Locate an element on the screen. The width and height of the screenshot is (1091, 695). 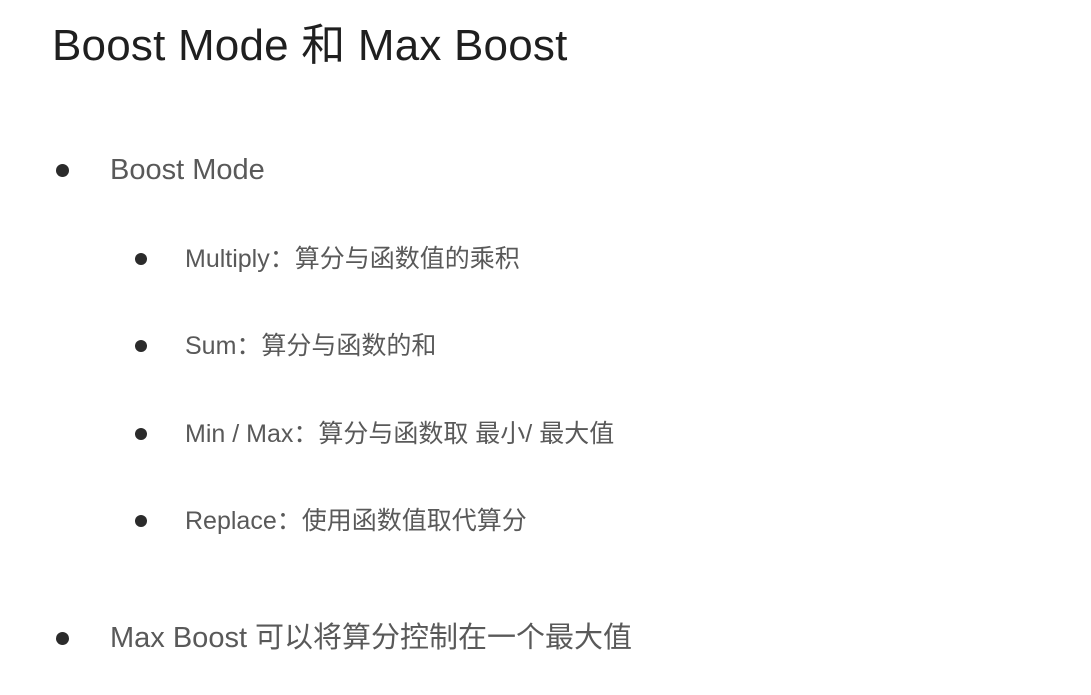
sub-bullet-sum: Sum：算分与函数的和 is located at coordinates (285, 346).